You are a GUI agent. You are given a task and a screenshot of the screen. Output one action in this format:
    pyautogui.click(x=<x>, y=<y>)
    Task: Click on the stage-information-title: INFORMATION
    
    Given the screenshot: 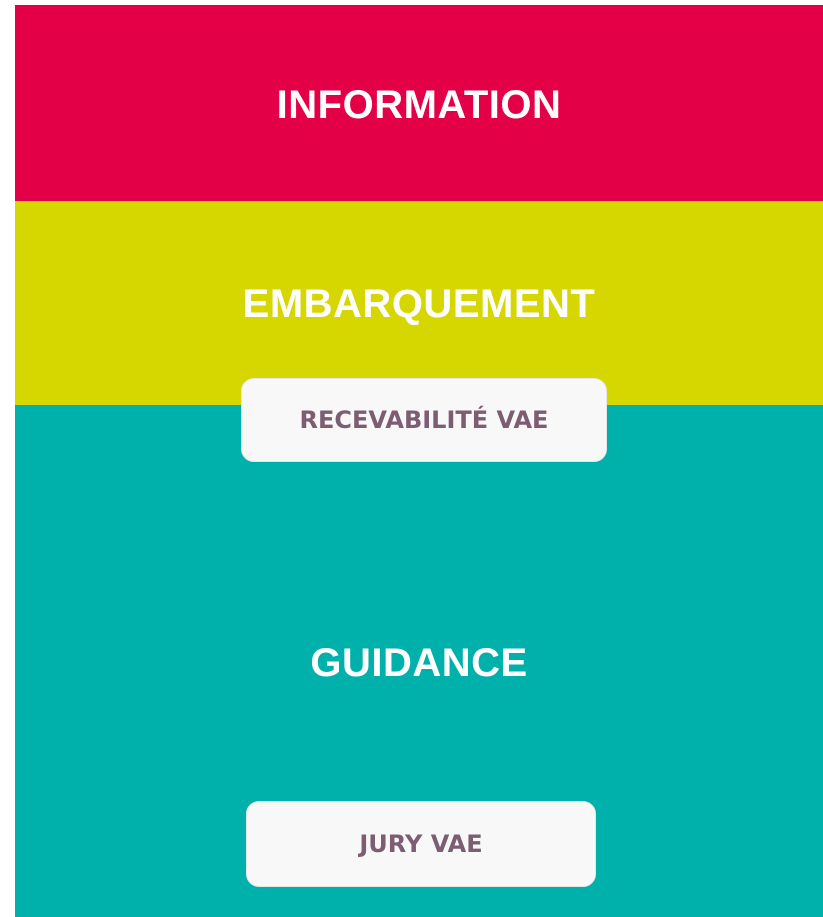 What is the action you would take?
    pyautogui.click(x=419, y=105)
    